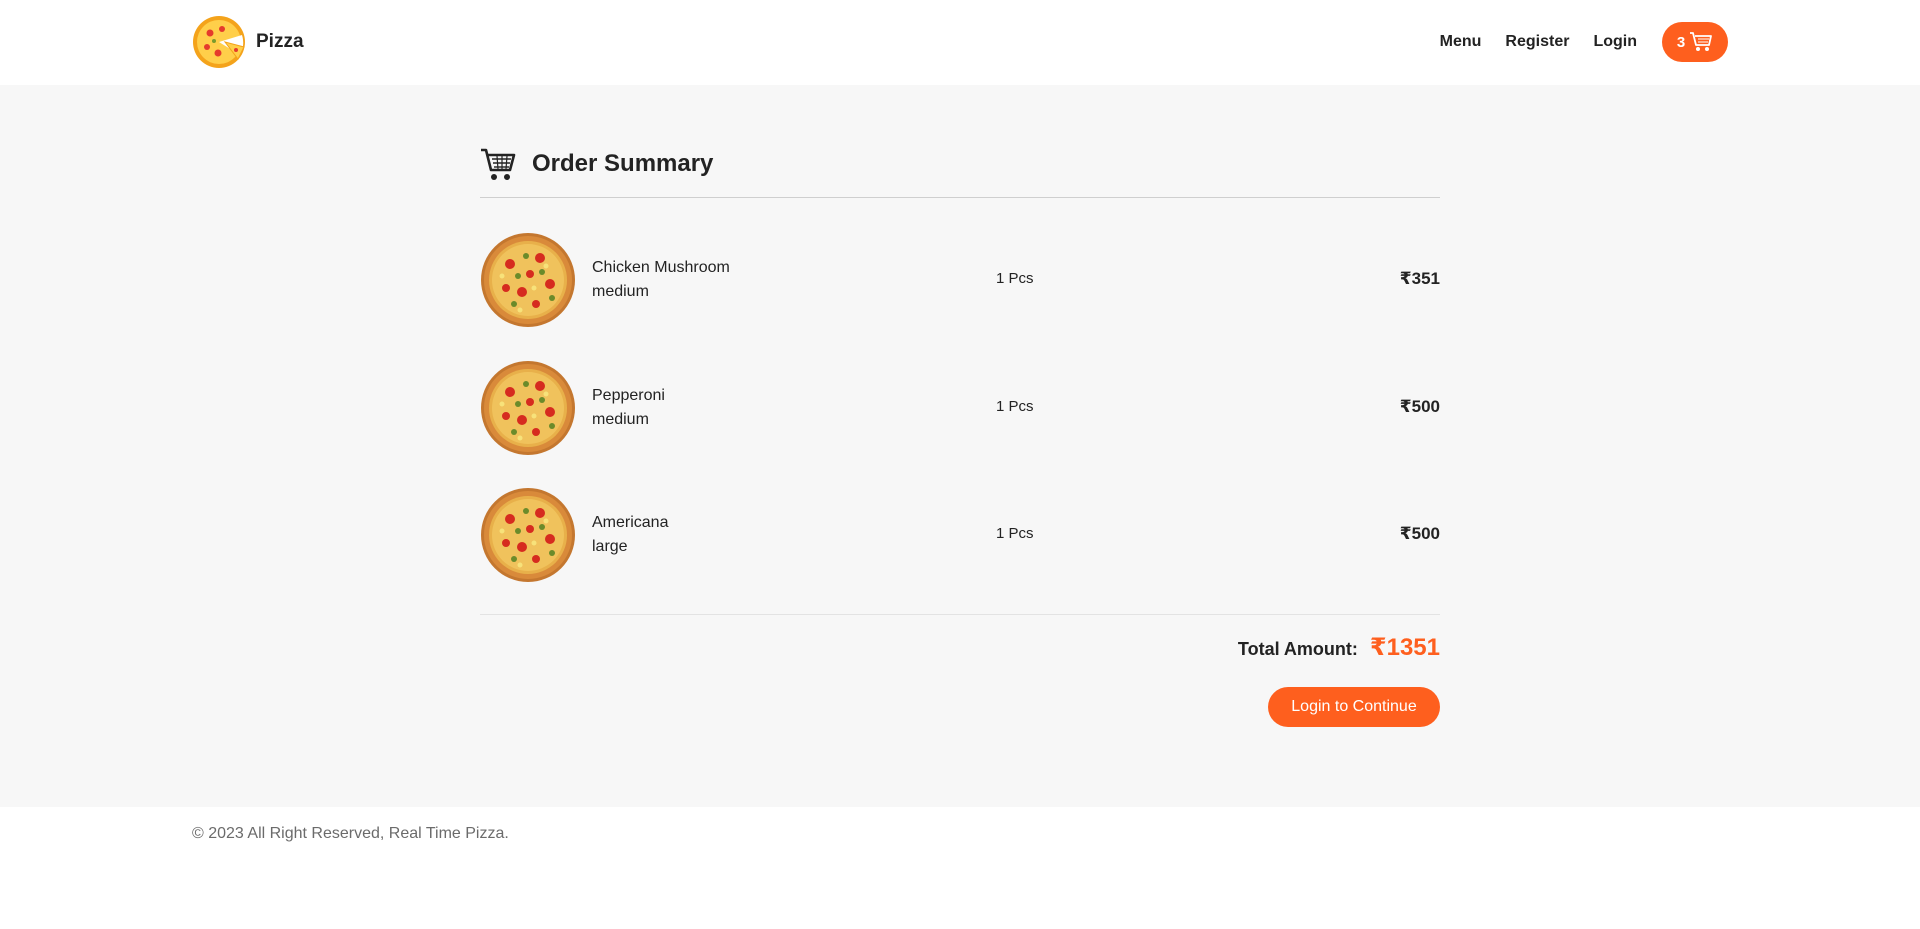 The height and width of the screenshot is (929, 1920). I want to click on page-title: Order Summary, so click(623, 163).